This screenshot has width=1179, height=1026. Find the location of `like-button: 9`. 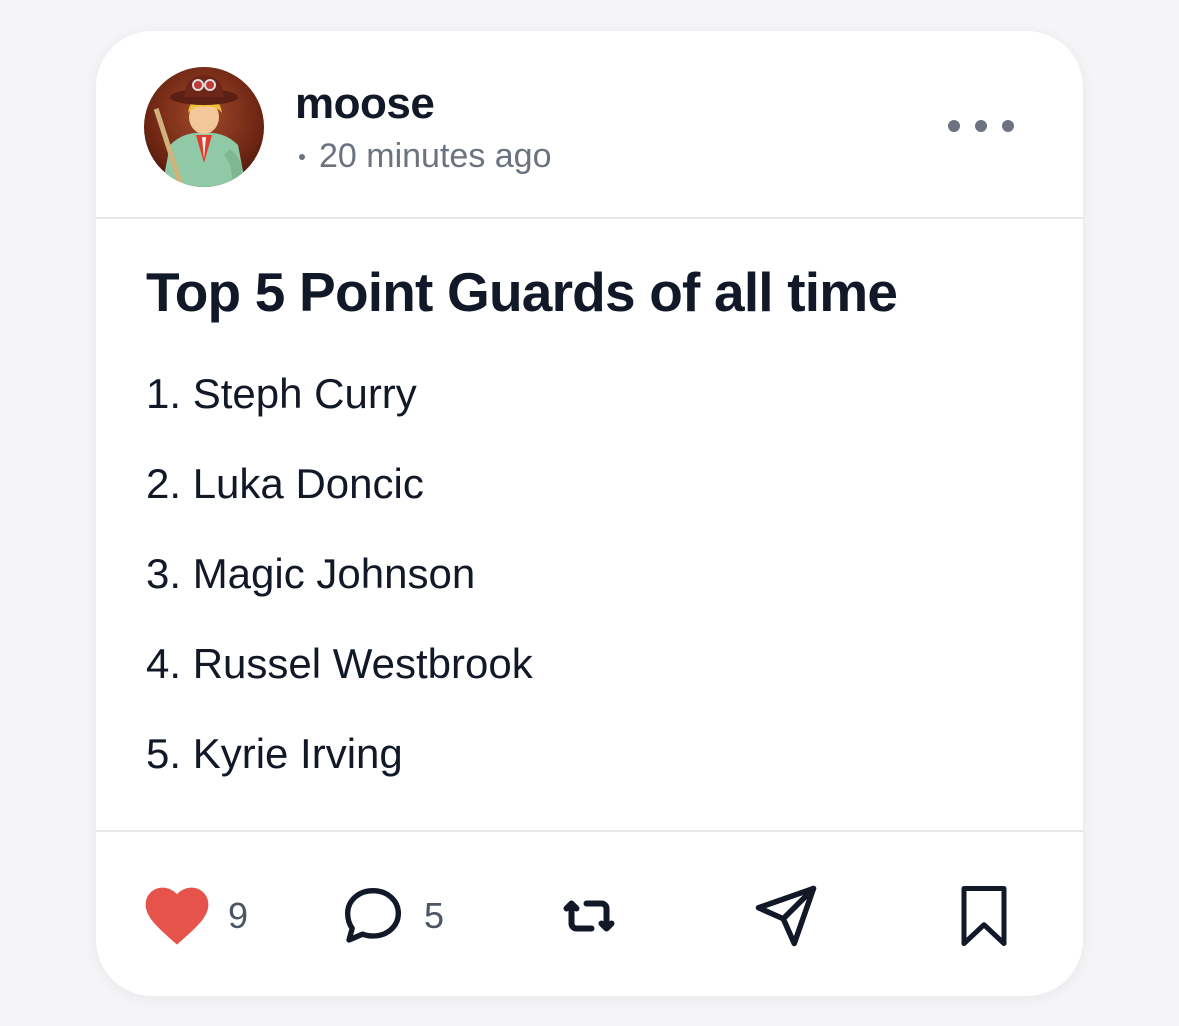

like-button: 9 is located at coordinates (196, 916).